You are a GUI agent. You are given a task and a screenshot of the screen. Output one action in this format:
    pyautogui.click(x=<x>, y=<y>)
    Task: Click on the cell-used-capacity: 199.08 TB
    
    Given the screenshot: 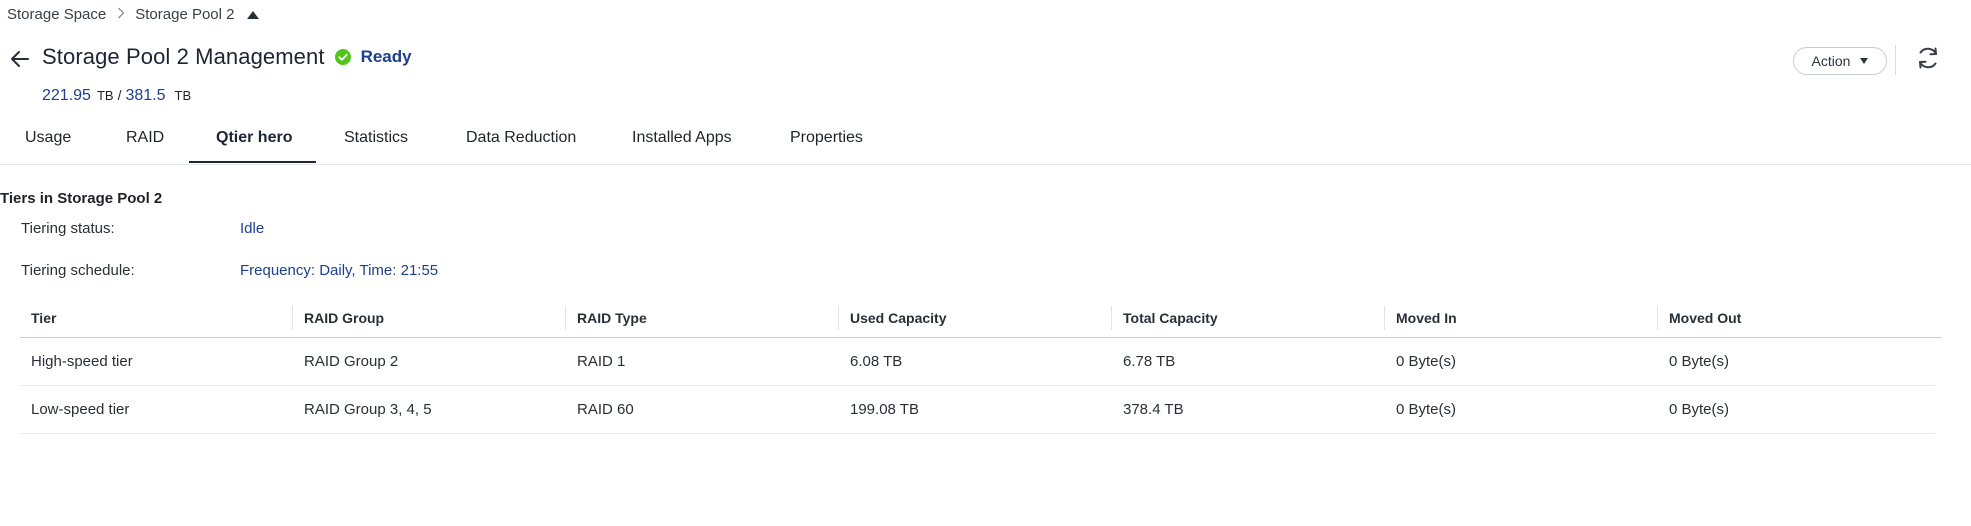 What is the action you would take?
    pyautogui.click(x=884, y=409)
    